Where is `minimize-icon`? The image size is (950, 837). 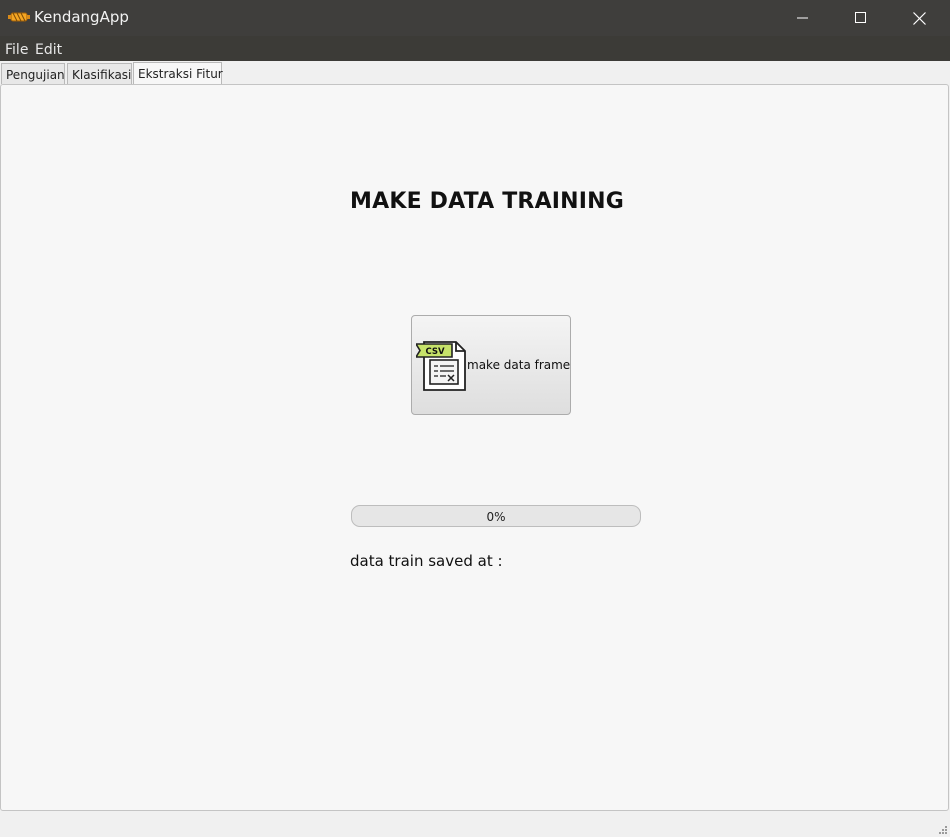
minimize-icon is located at coordinates (802, 18).